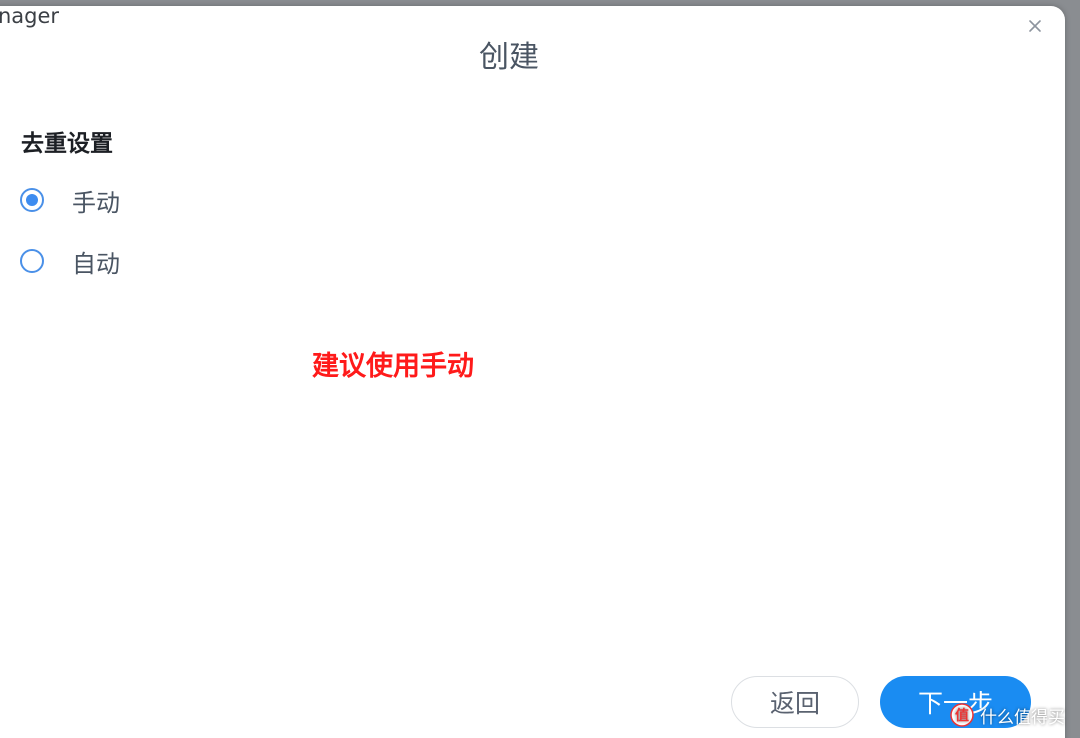  I want to click on close-icon, so click(1035, 26).